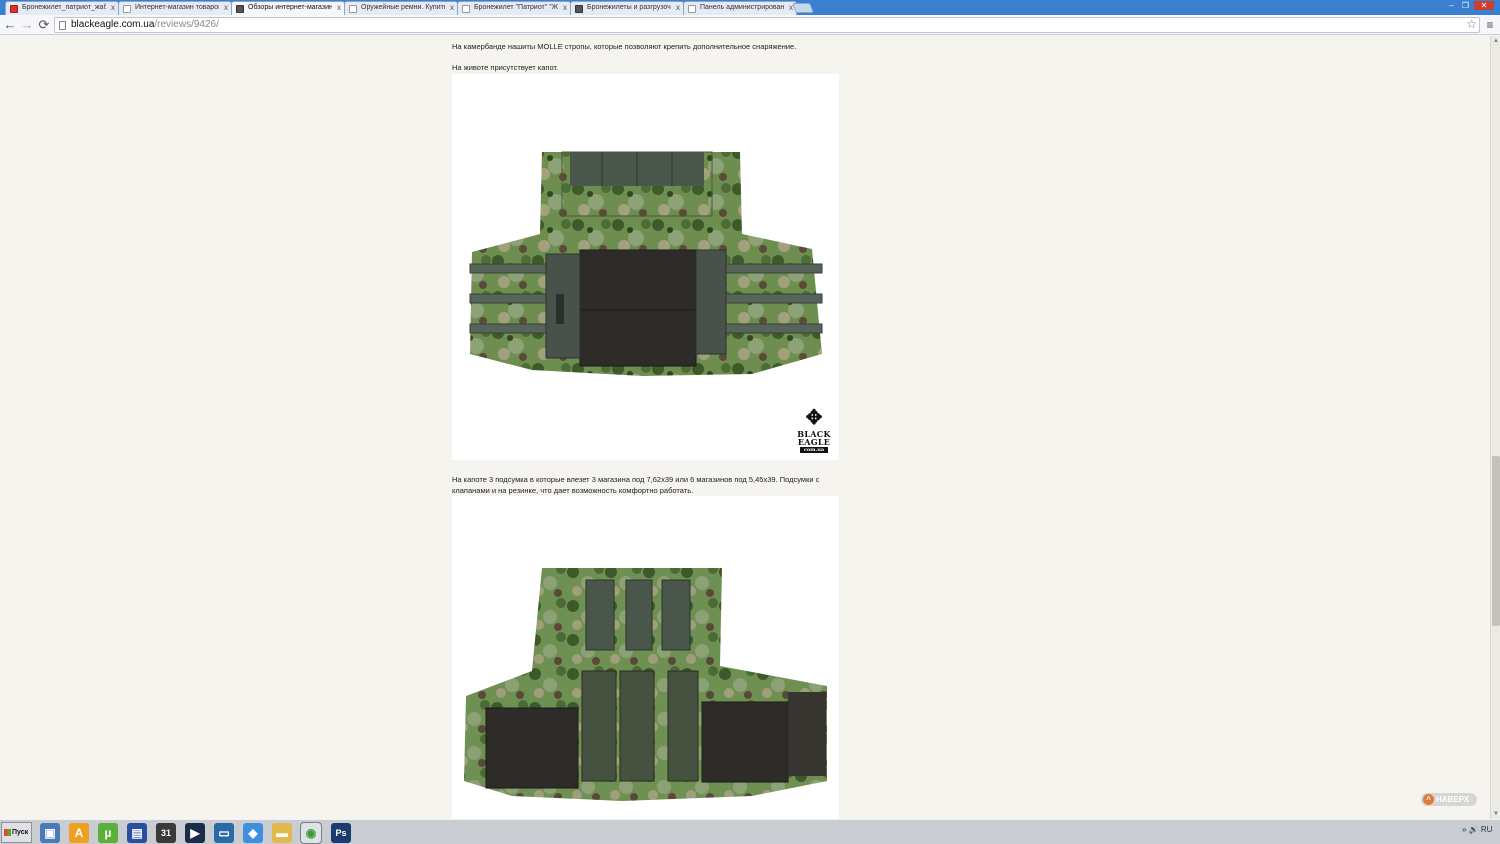 This screenshot has height=844, width=1500. What do you see at coordinates (1471, 24) in the screenshot?
I see `bookmark-star-icon: ☆` at bounding box center [1471, 24].